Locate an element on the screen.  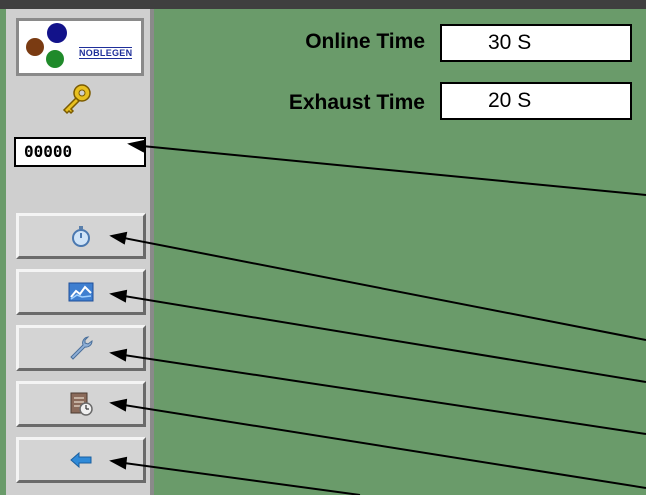
callout-line-back is located at coordinates (242, 478).